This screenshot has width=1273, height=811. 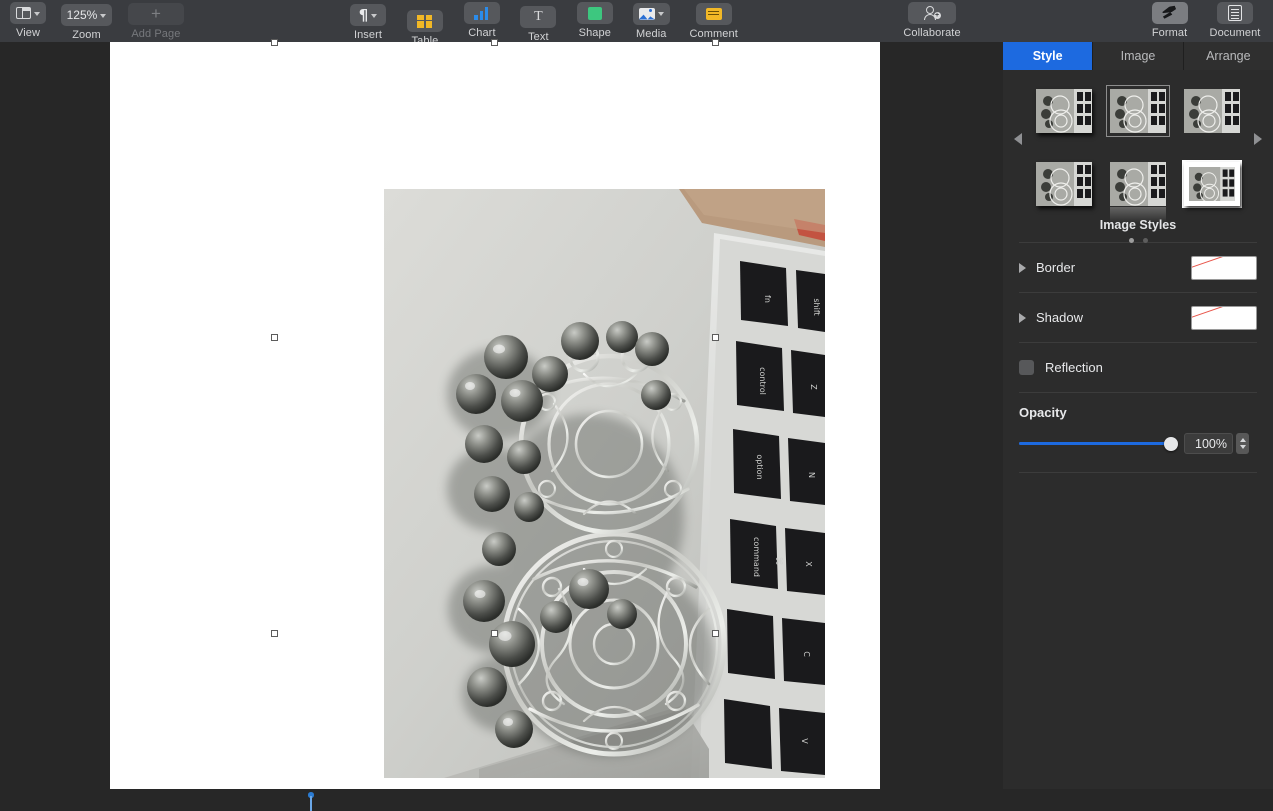 I want to click on zoom-label: Zoom, so click(x=86, y=35).